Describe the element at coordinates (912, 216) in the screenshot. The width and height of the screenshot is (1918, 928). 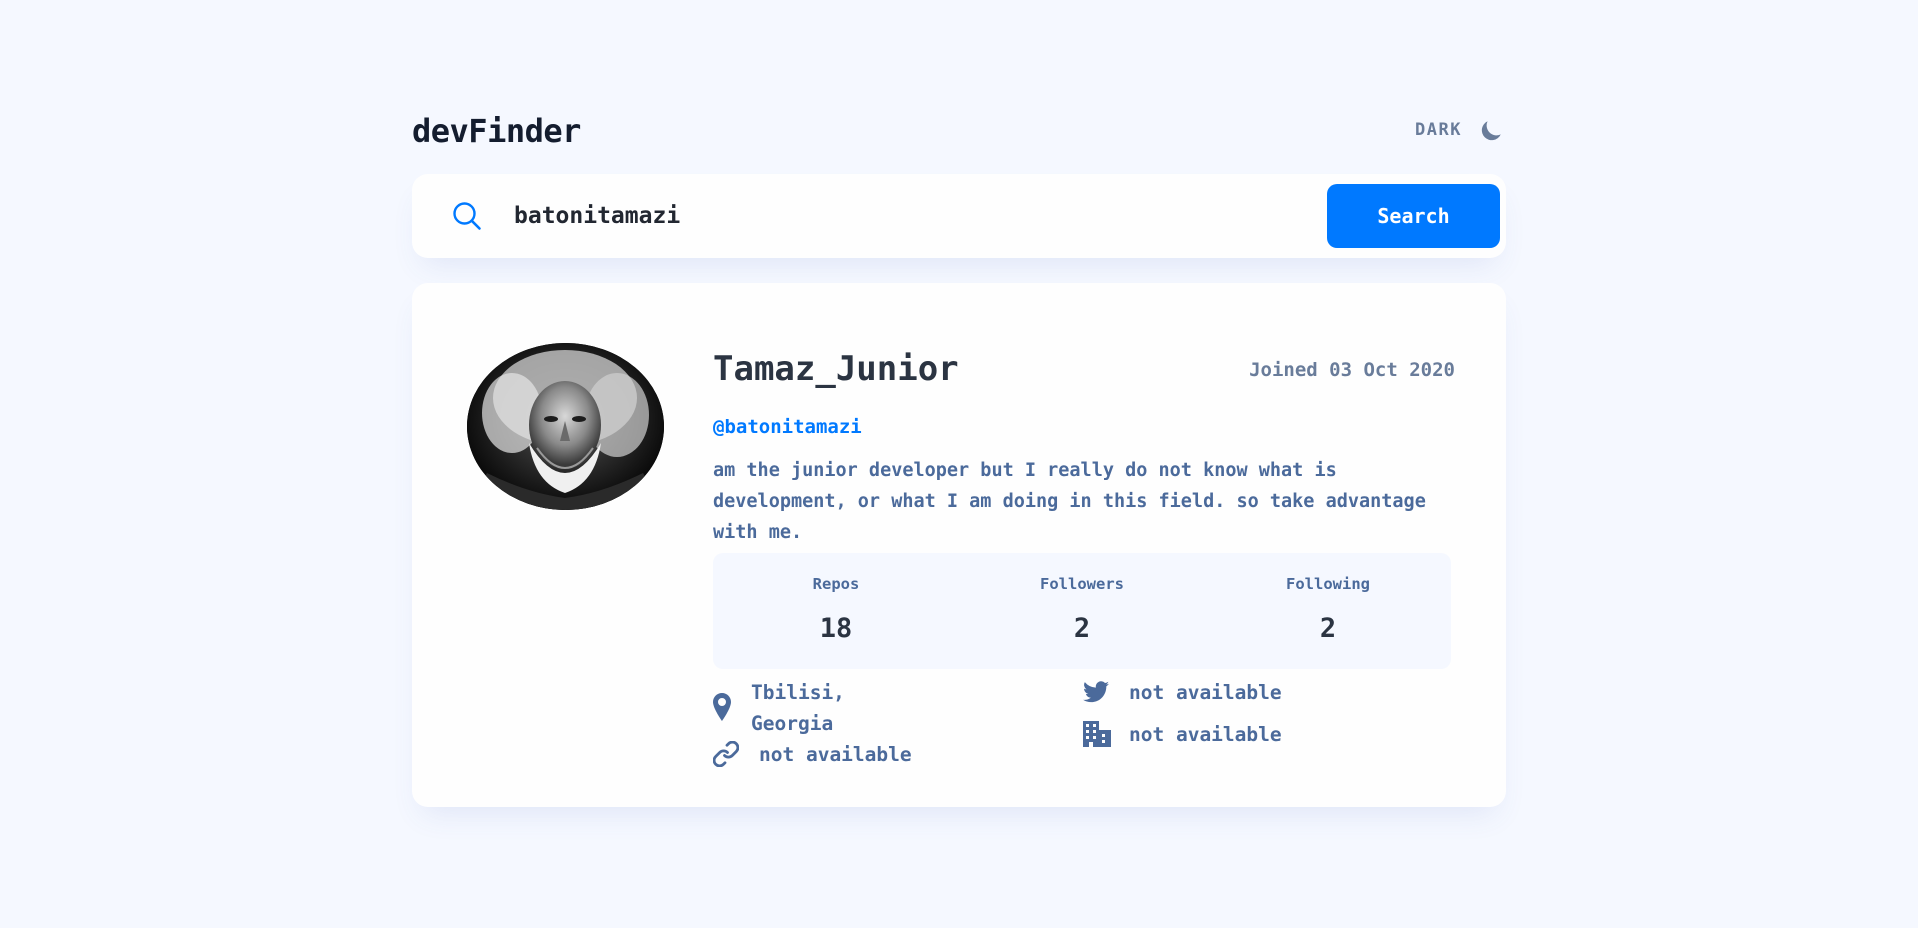
I see `search-input` at that location.